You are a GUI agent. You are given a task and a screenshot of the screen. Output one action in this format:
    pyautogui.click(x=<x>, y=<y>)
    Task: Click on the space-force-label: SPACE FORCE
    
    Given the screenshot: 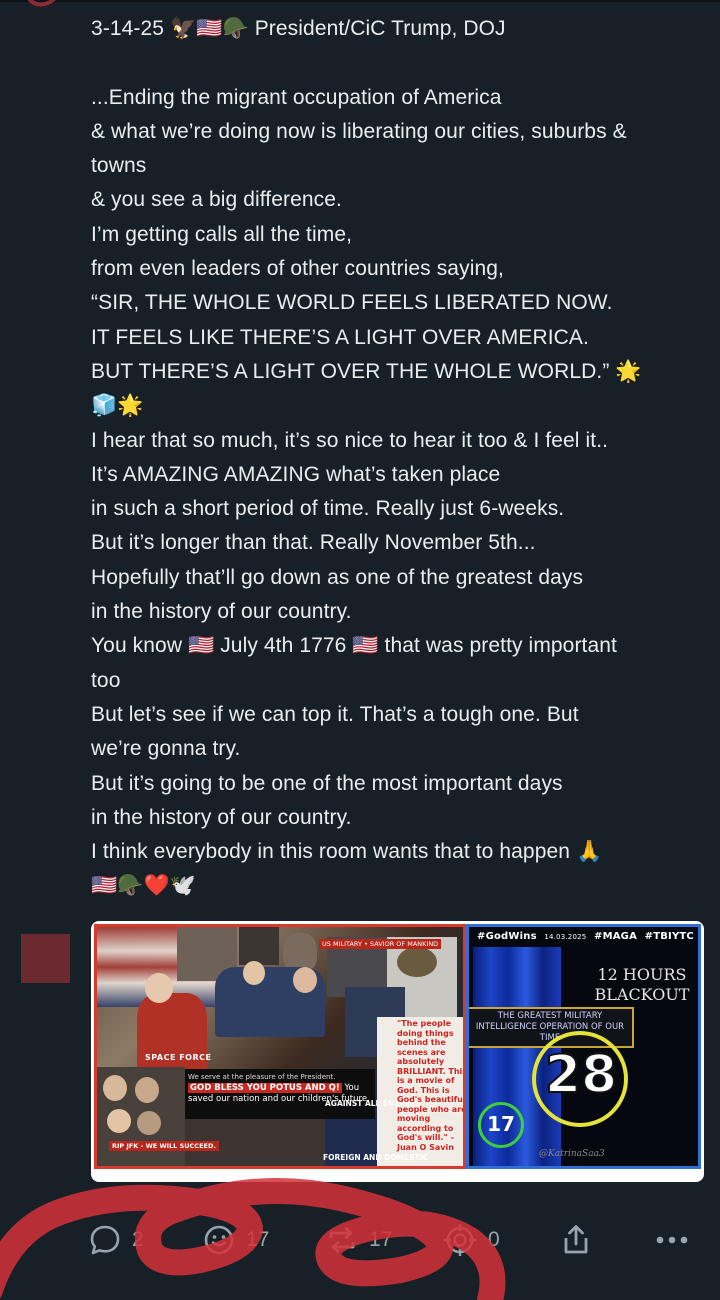 What is the action you would take?
    pyautogui.click(x=178, y=1057)
    